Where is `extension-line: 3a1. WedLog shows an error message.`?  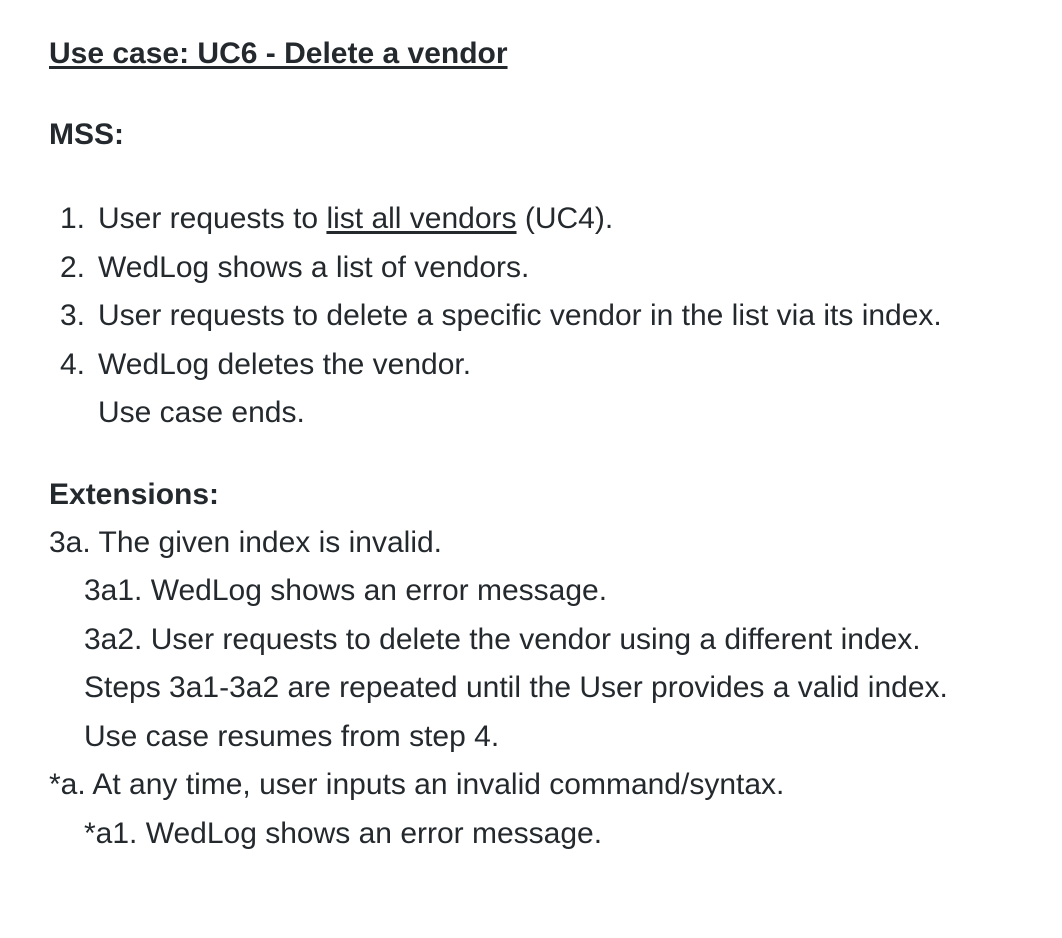
extension-line: 3a1. WedLog shows an error message. is located at coordinates (346, 590).